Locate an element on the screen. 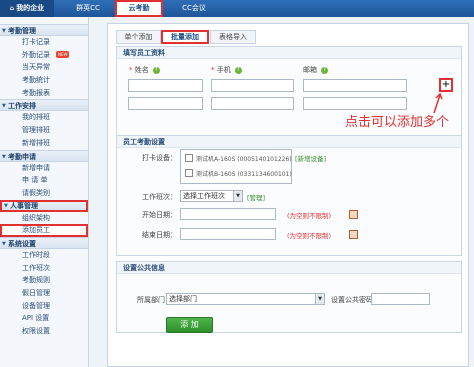 Image resolution: width=474 pixels, height=367 pixels. sidebar-section-work-schedule: ▼ 工作安排 is located at coordinates (44, 105).